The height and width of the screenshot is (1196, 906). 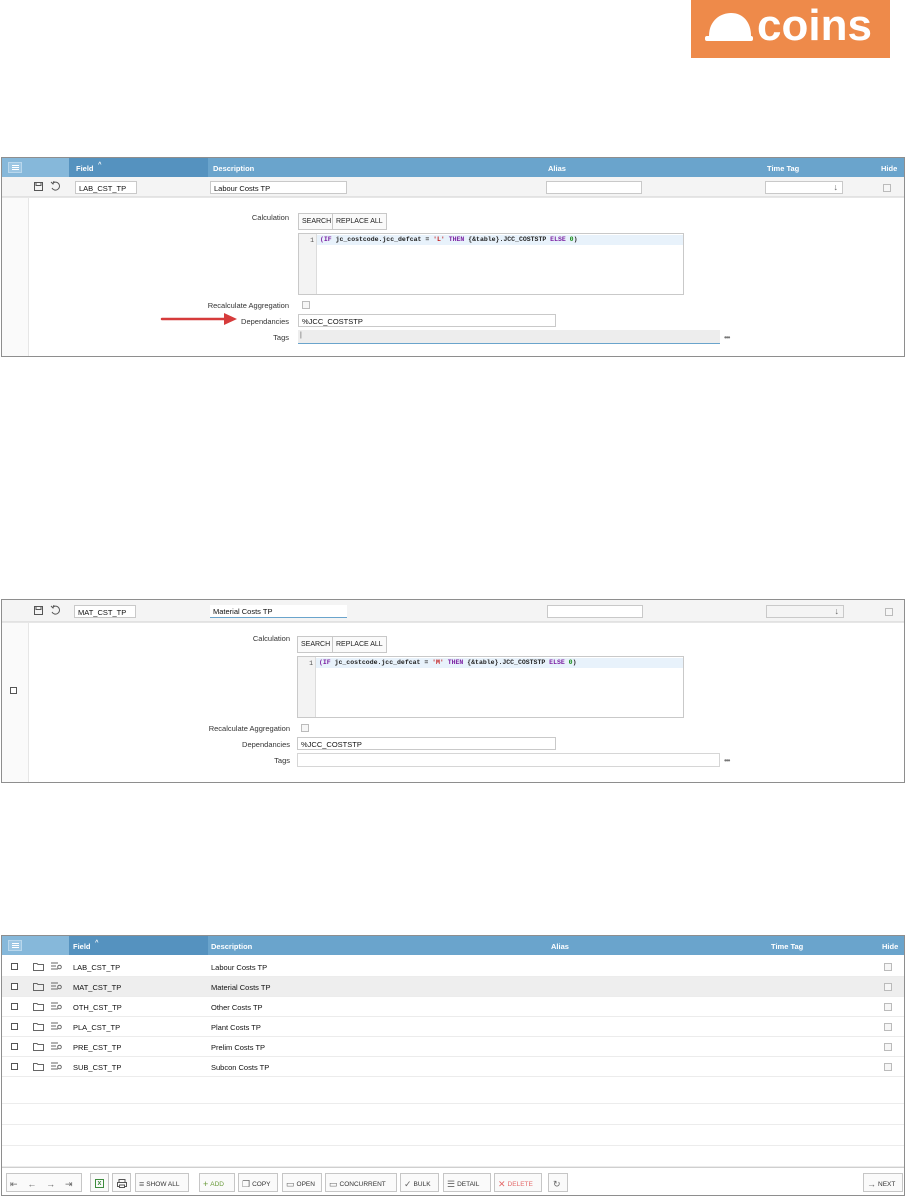 What do you see at coordinates (50, 1184) in the screenshot?
I see `next-page-icon: →` at bounding box center [50, 1184].